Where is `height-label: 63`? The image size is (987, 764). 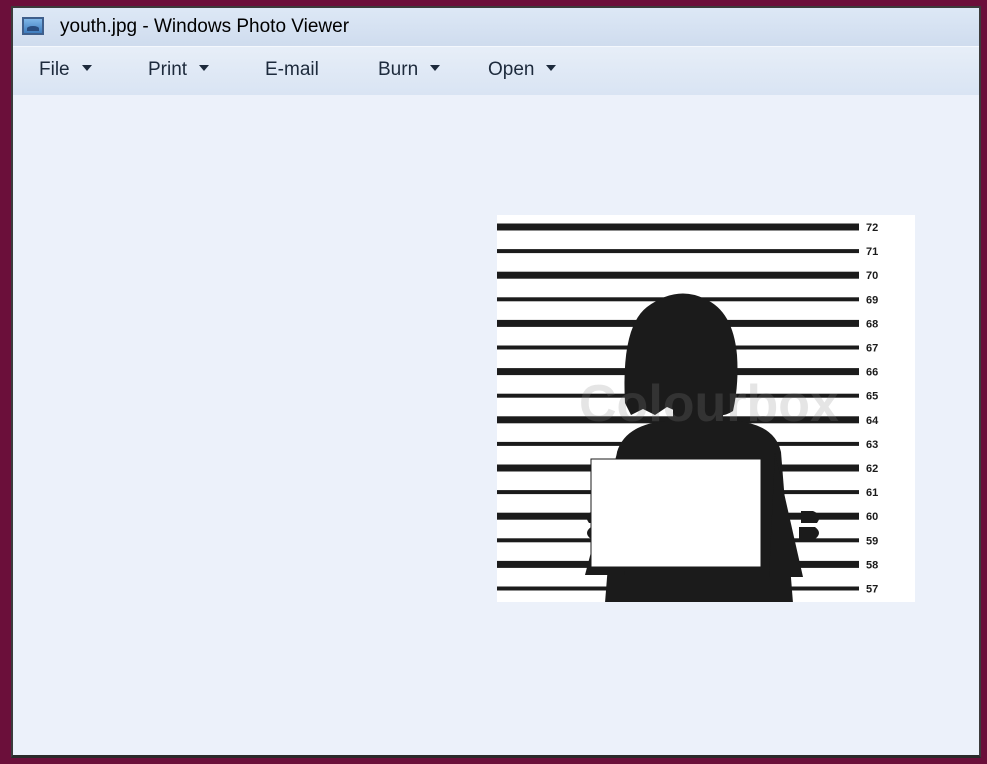 height-label: 63 is located at coordinates (872, 445).